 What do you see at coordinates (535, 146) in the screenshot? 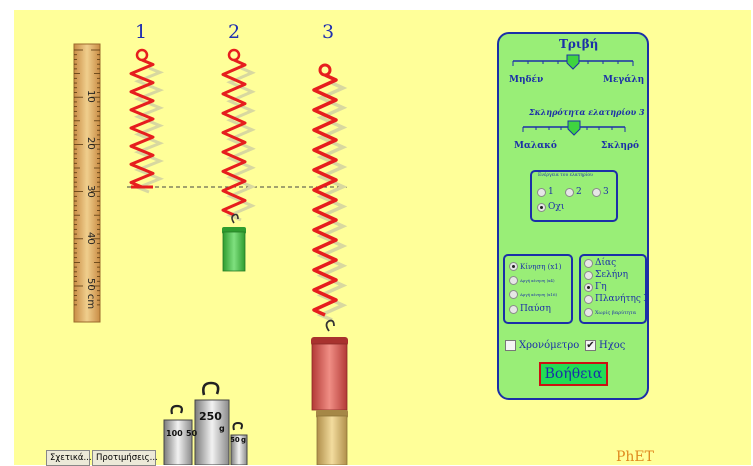
I see `stiffness-min-label: Μαλακό` at bounding box center [535, 146].